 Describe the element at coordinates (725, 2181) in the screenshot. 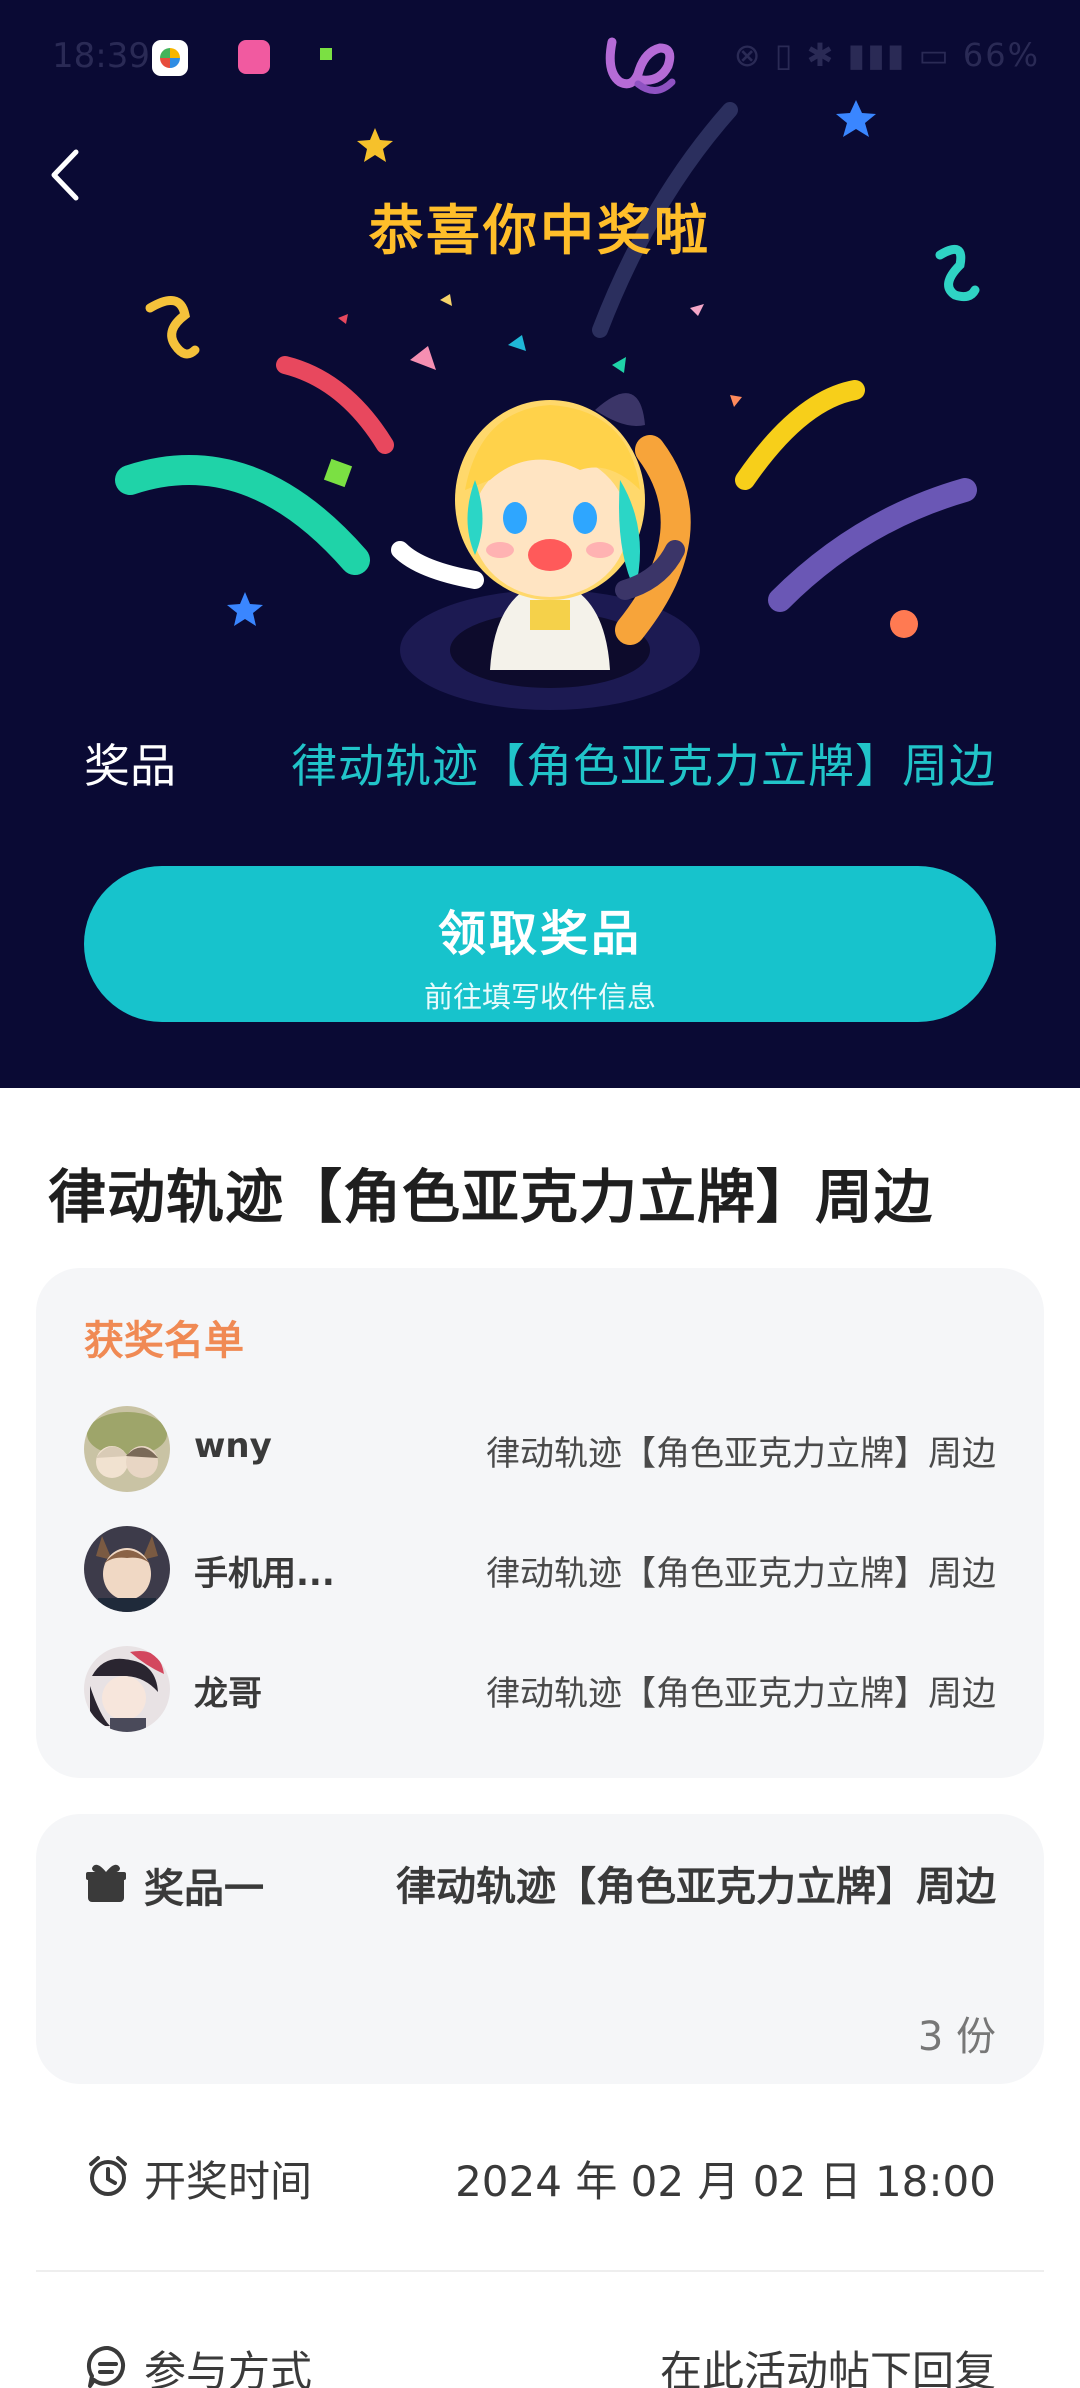

I see `draw-time-value: 2024 年 02 月 02 日 18:00` at that location.